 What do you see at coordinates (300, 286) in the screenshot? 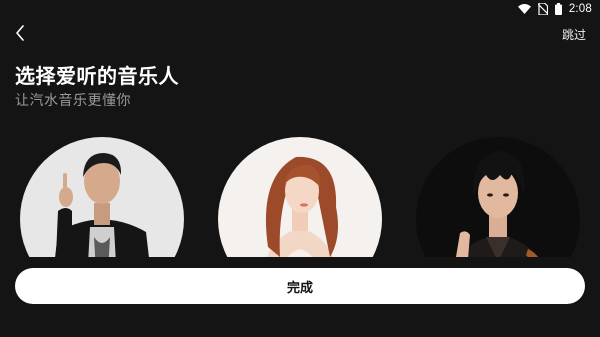
I see `done-button: 完成` at bounding box center [300, 286].